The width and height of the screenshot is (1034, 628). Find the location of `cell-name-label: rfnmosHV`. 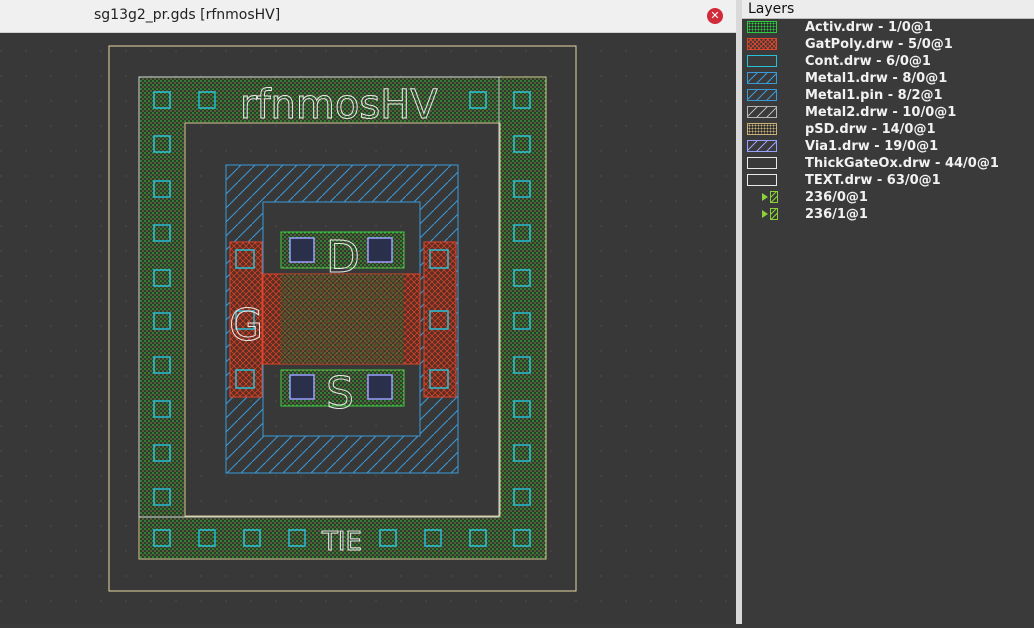

cell-name-label: rfnmosHV is located at coordinates (339, 105).